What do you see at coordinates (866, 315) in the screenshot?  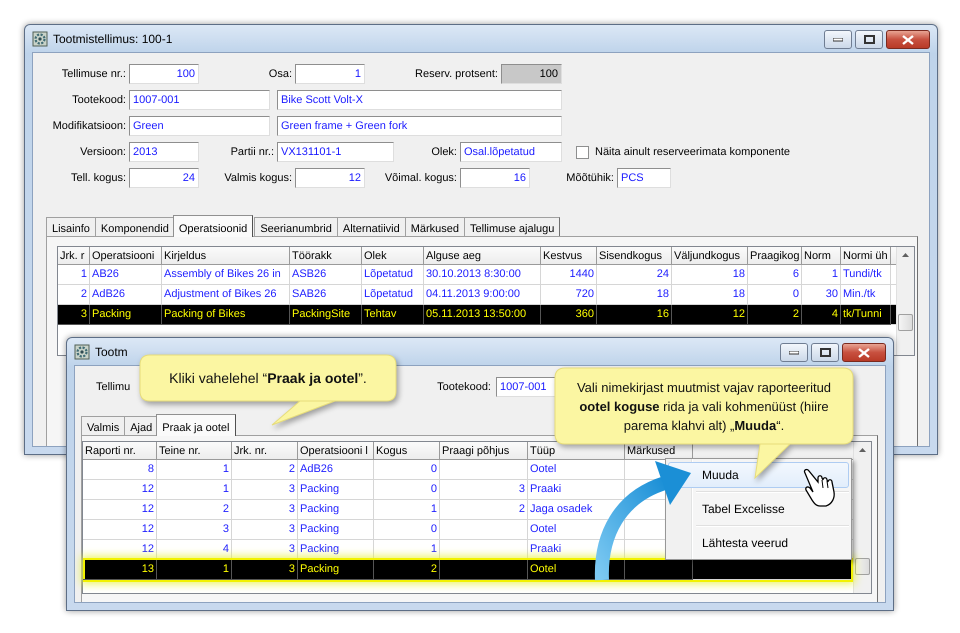 I see `table-cell: tk/Tunni` at bounding box center [866, 315].